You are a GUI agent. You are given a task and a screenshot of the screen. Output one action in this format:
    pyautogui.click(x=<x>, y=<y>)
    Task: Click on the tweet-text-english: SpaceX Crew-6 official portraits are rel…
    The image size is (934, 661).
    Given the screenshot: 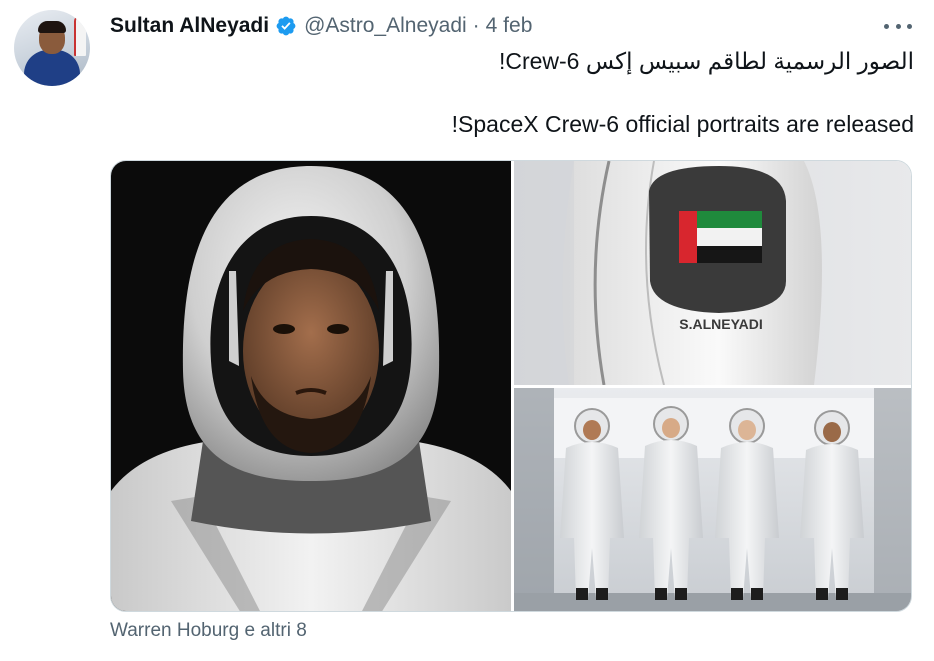 What is the action you would take?
    pyautogui.click(x=682, y=124)
    